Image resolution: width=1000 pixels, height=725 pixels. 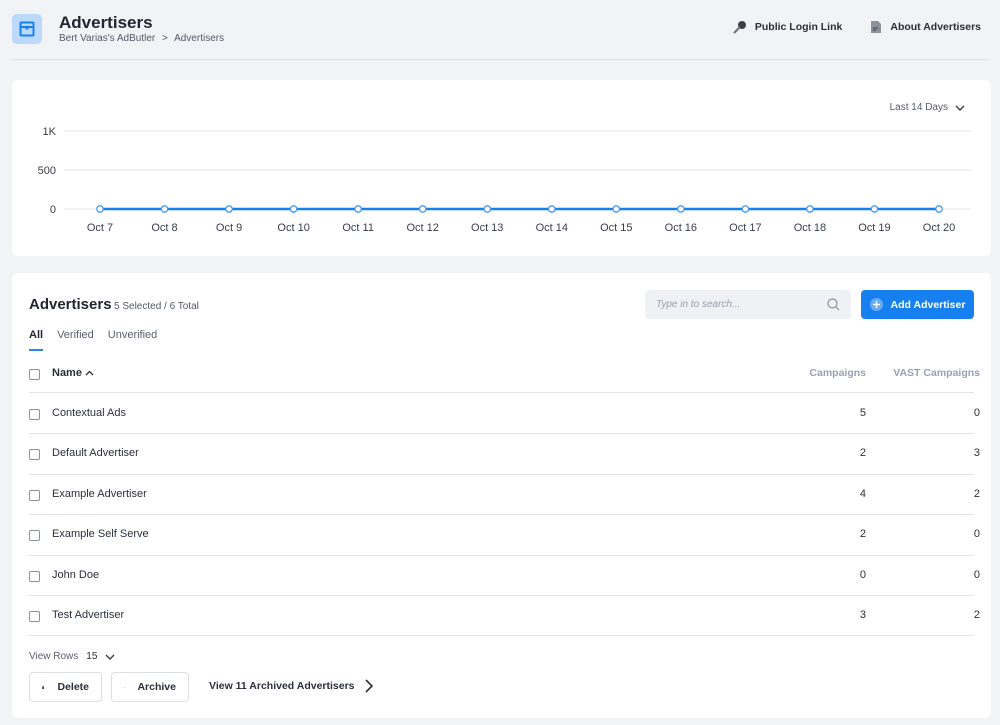 I want to click on view-rows-label: View Rows, so click(x=54, y=656).